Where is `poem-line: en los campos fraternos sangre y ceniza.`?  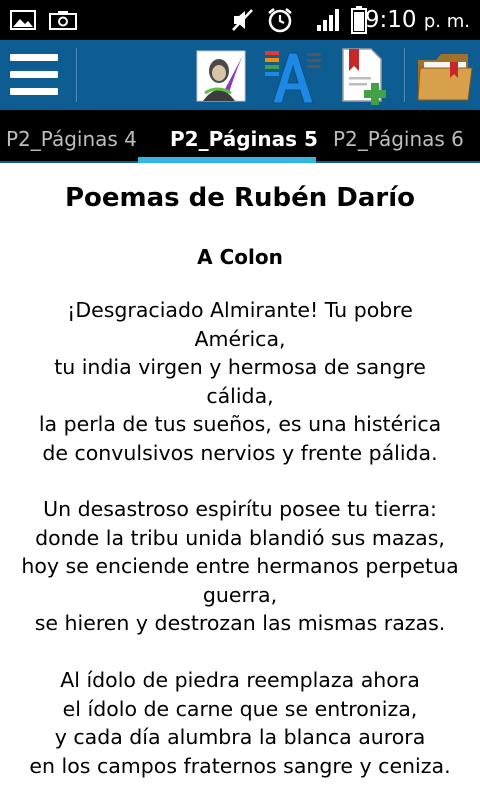
poem-line: en los campos fraternos sangre y ceniza. is located at coordinates (240, 765).